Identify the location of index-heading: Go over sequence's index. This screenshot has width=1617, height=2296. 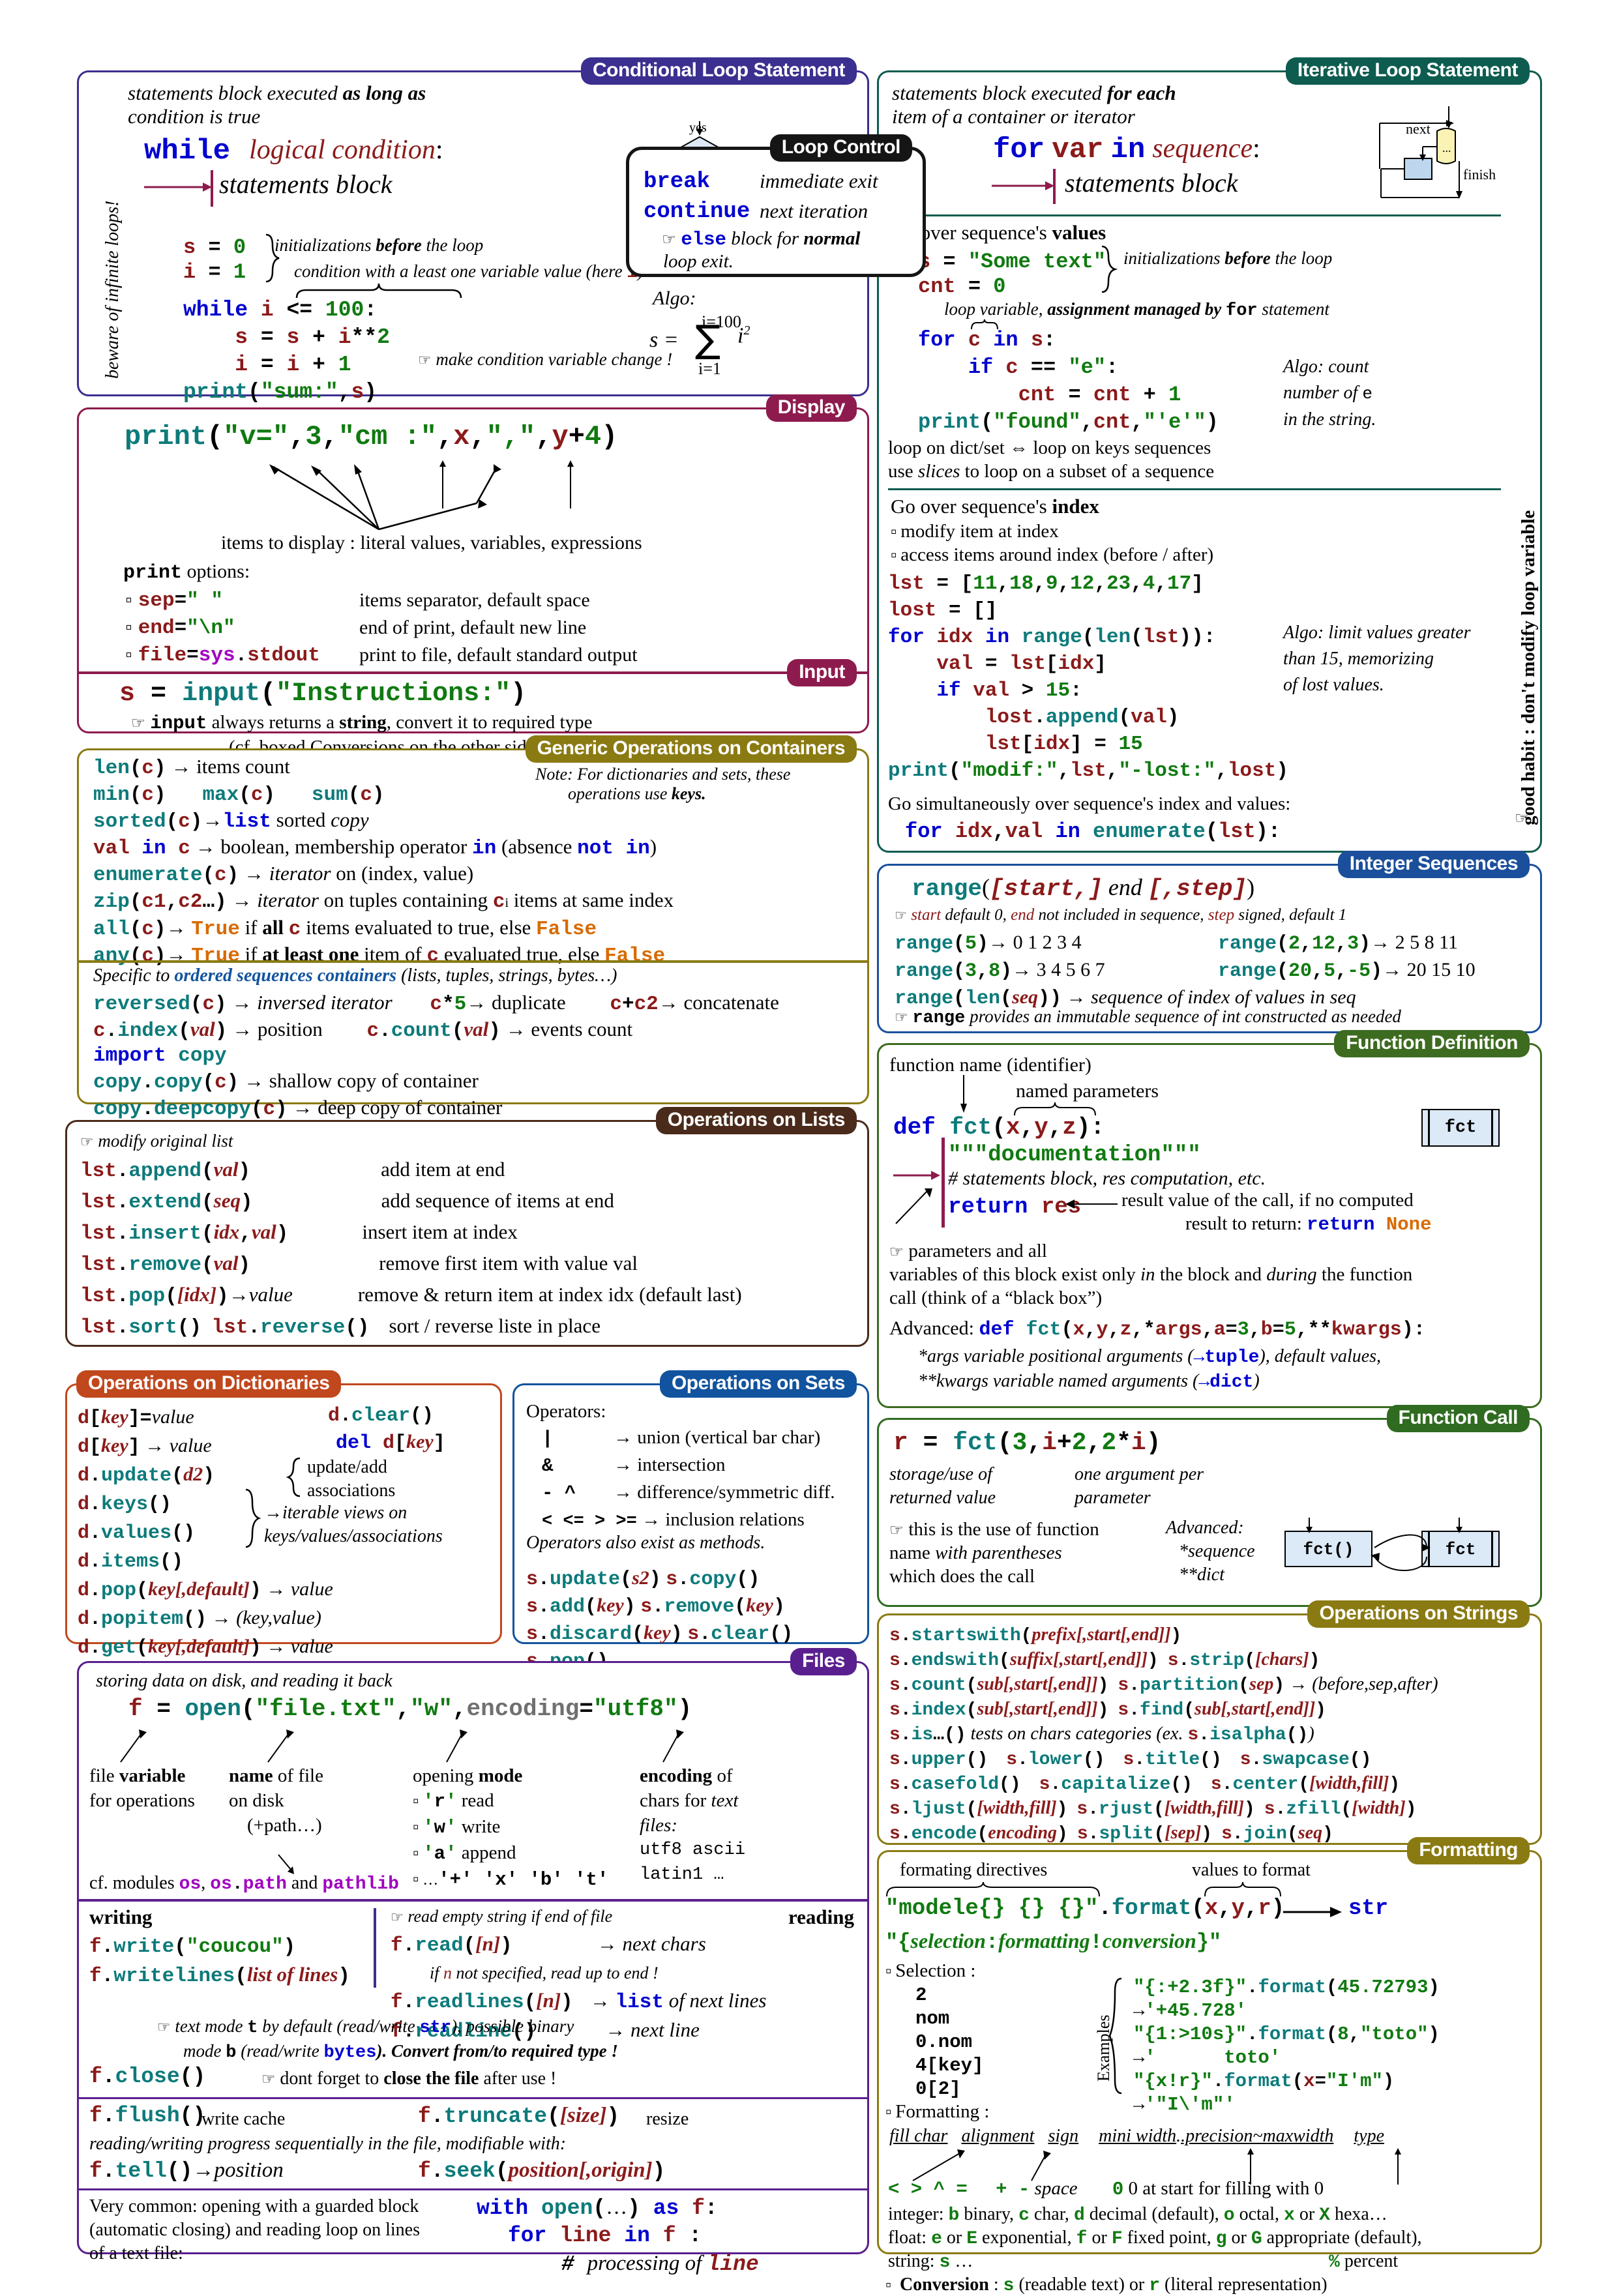
(995, 506).